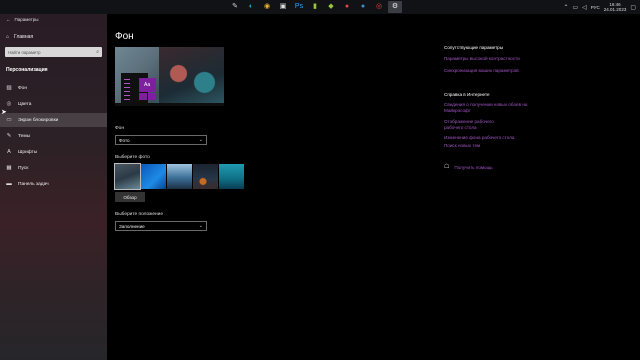 This screenshot has height=360, width=640. What do you see at coordinates (331, 7) in the screenshot?
I see `bag-icon: ◆` at bounding box center [331, 7].